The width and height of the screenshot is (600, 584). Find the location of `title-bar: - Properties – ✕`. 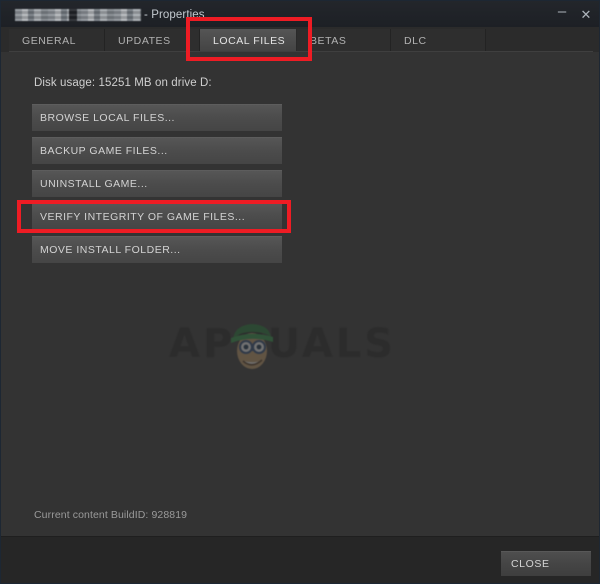

title-bar: - Properties – ✕ is located at coordinates (300, 14).